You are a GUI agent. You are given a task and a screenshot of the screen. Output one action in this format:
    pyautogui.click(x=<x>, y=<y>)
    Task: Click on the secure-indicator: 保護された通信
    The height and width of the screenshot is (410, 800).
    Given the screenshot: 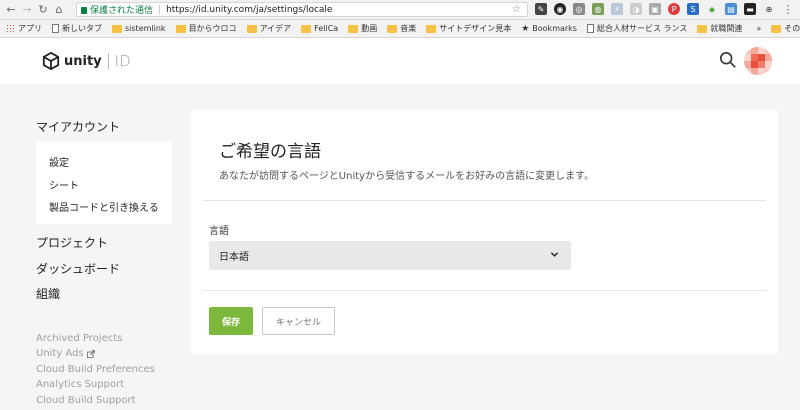 What is the action you would take?
    pyautogui.click(x=117, y=9)
    